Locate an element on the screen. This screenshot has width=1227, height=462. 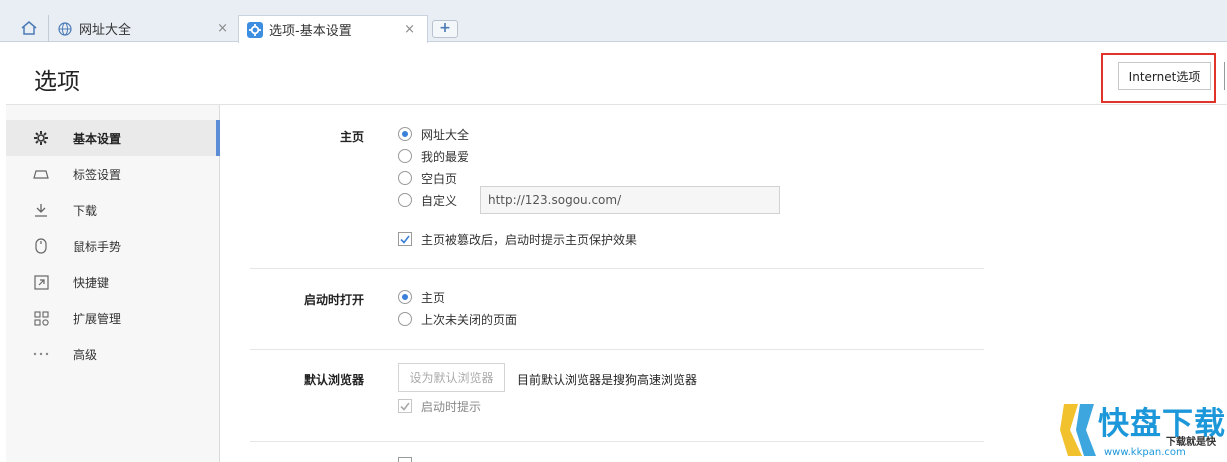
sidebar-item-extensions: 扩展管理 is located at coordinates (113, 318).